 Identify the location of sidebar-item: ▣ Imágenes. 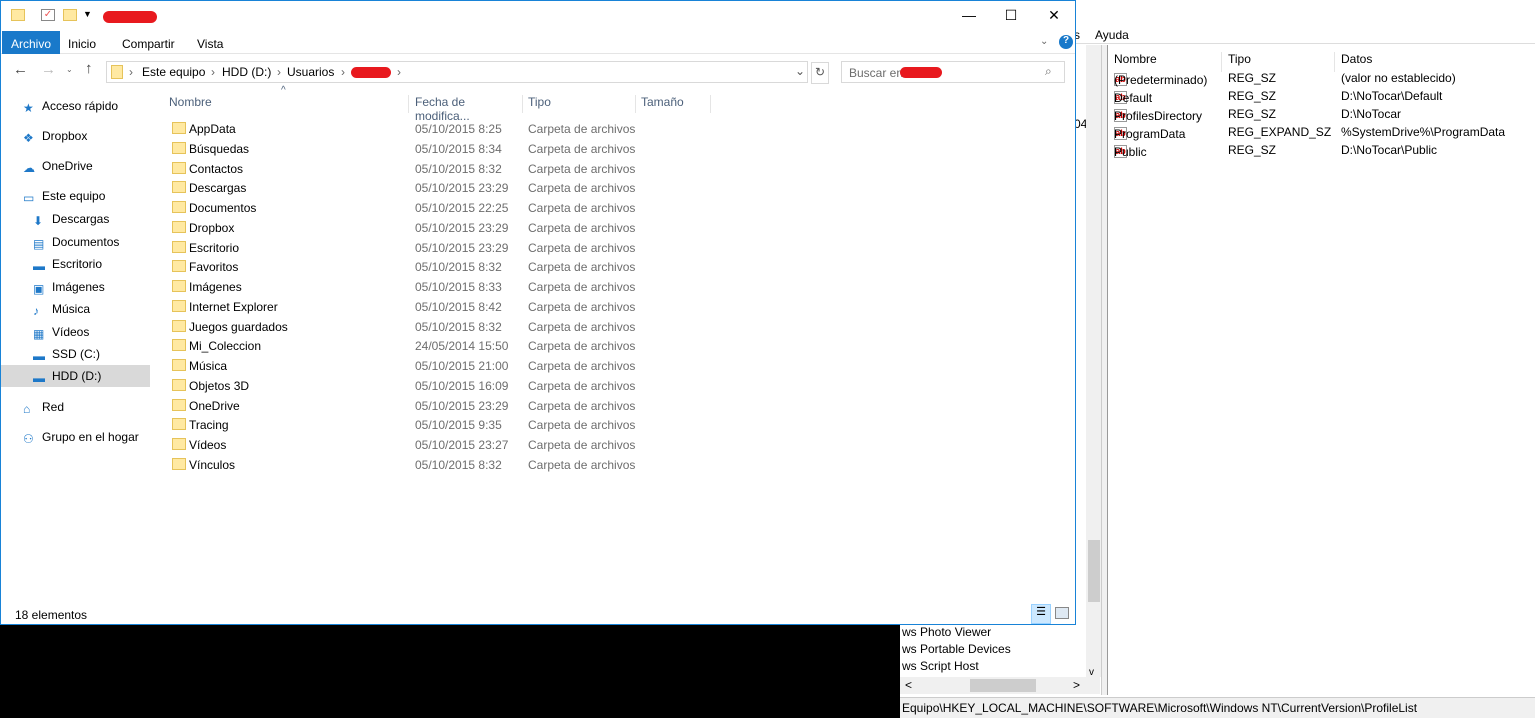
(75, 287).